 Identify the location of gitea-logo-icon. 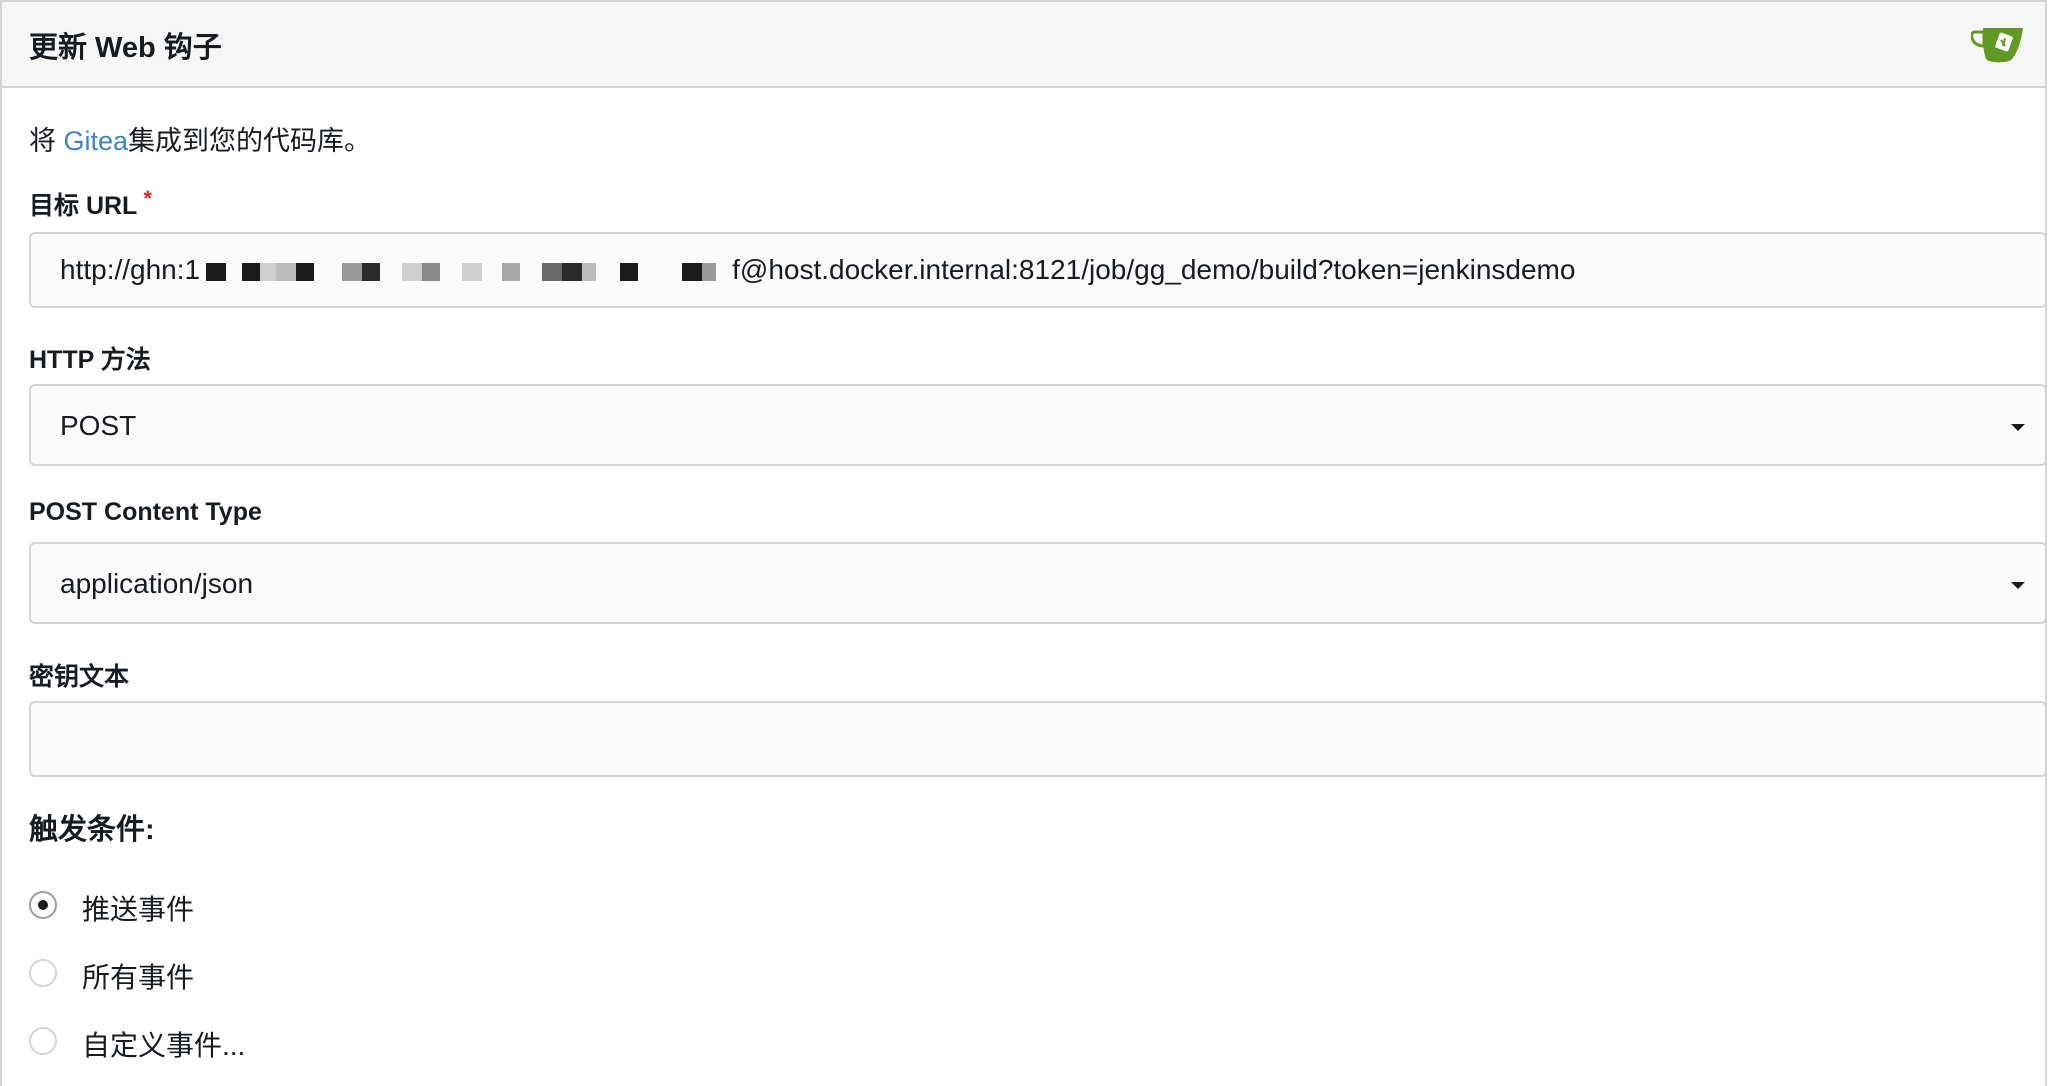
(1997, 45).